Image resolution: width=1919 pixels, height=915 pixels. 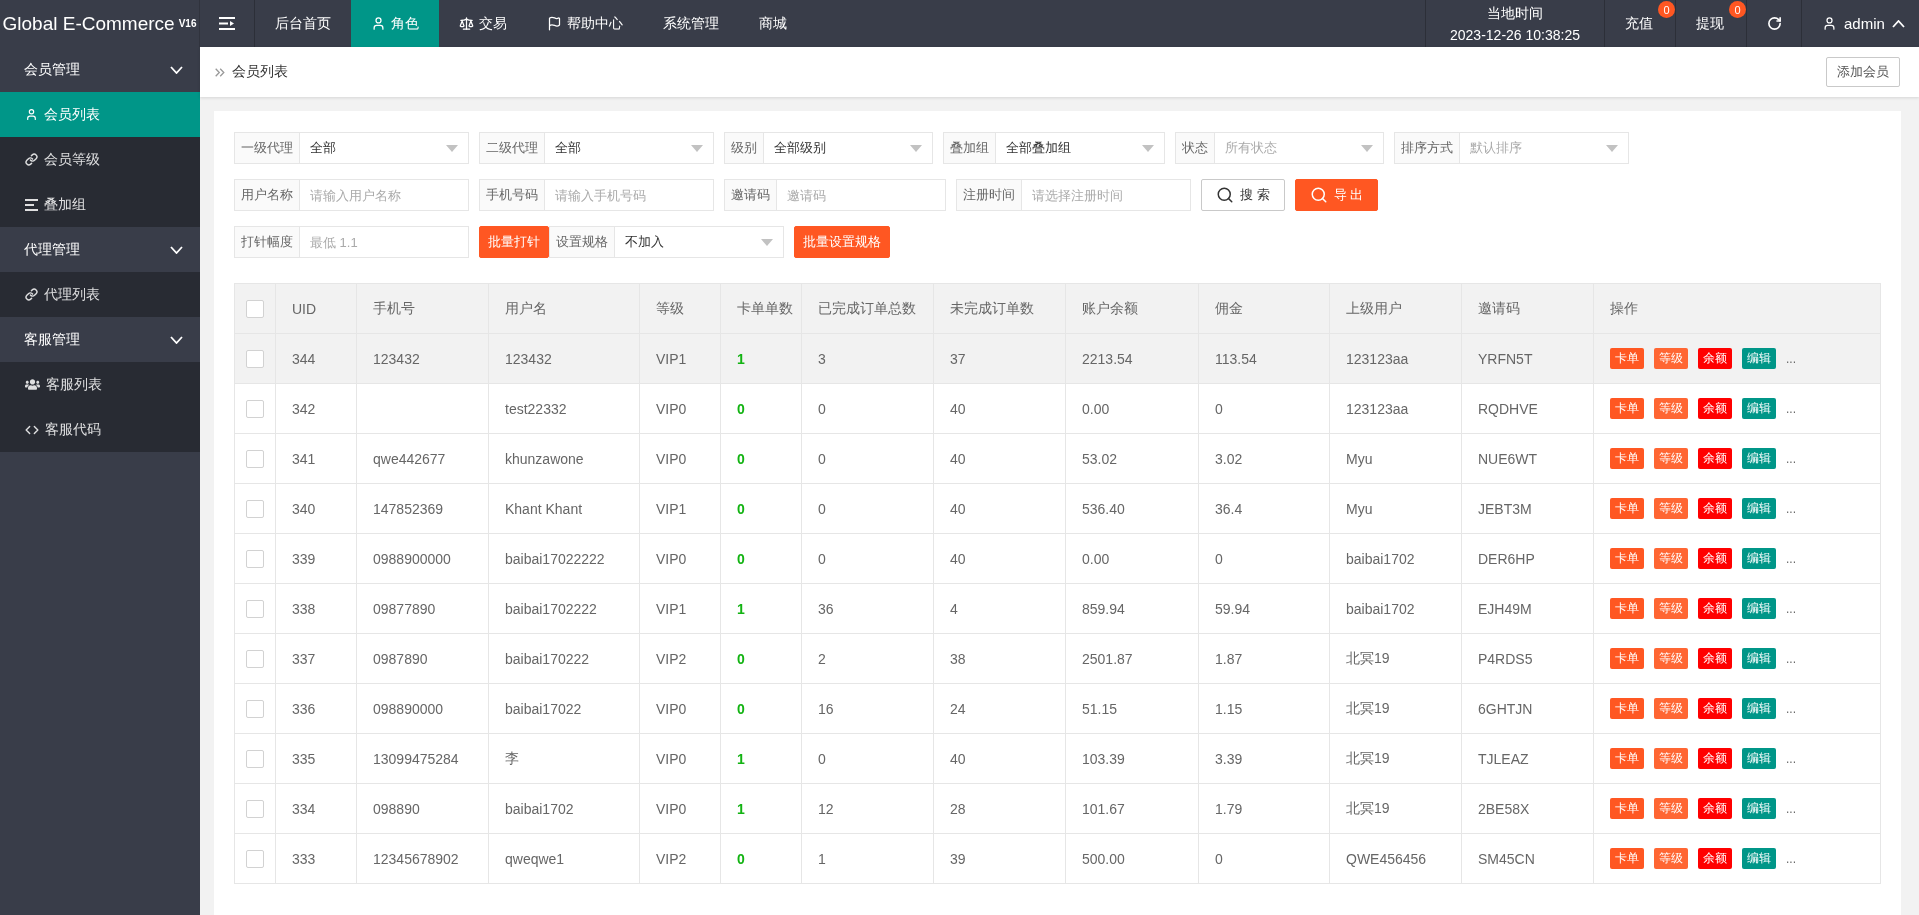 I want to click on nav-tab: 后台首页, so click(x=303, y=23).